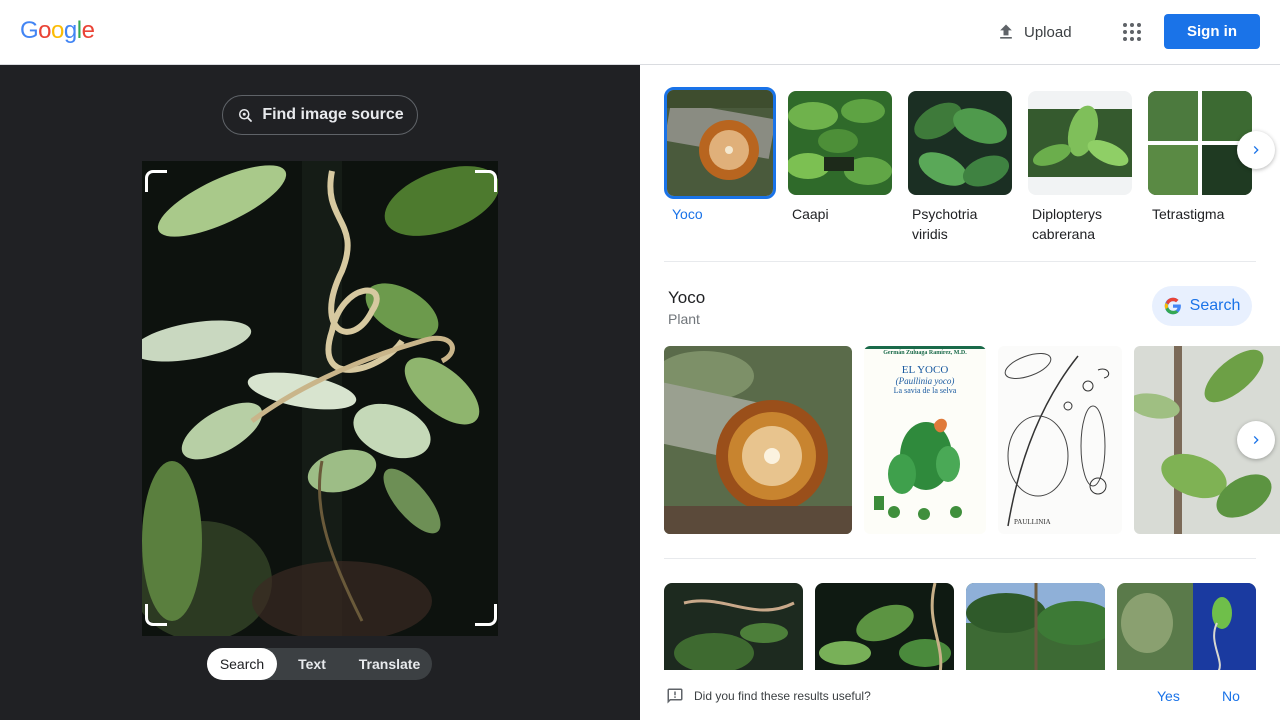 This screenshot has height=720, width=1280. What do you see at coordinates (1060, 440) in the screenshot?
I see `result-image-botanical-illustration: PAULLINIA` at bounding box center [1060, 440].